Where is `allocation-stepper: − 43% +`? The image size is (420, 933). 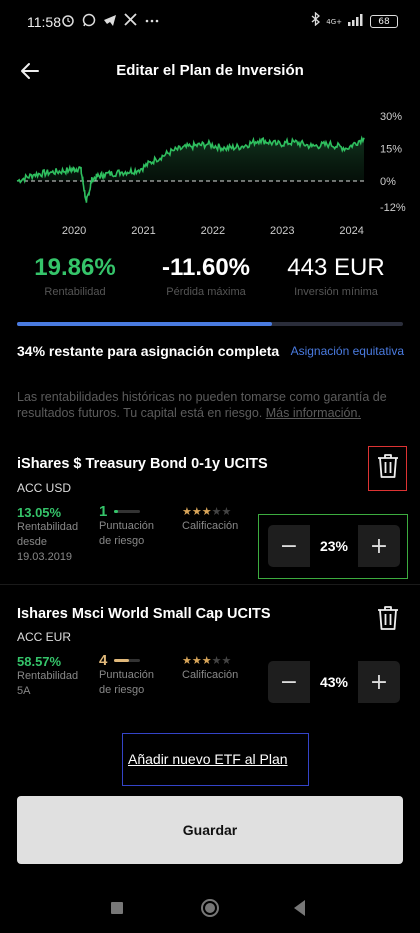
allocation-stepper: − 43% + is located at coordinates (334, 682).